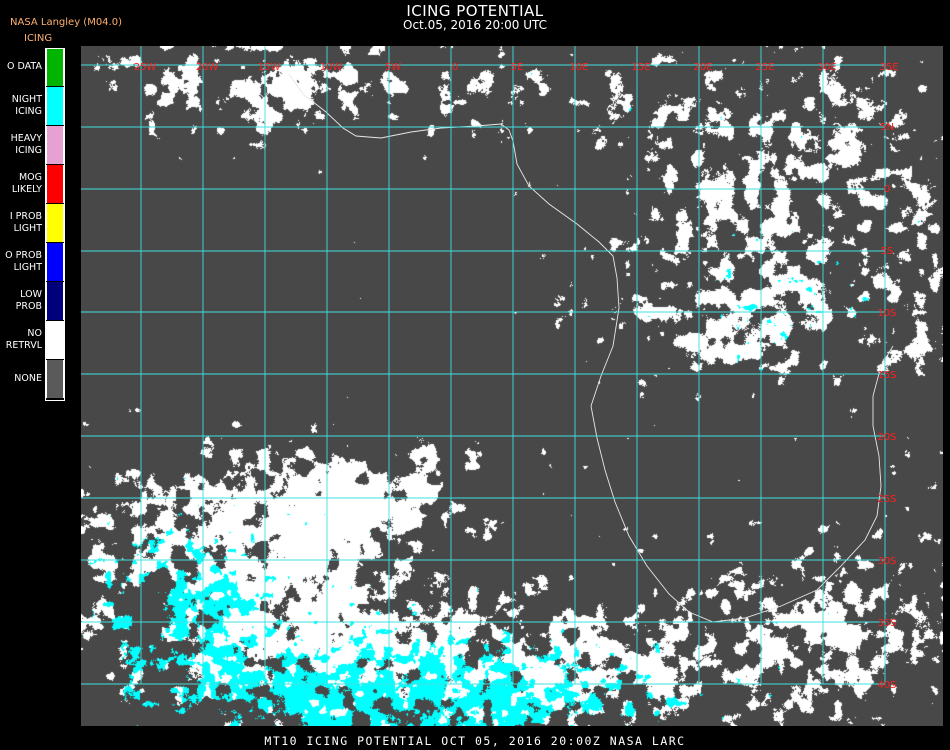  What do you see at coordinates (269, 67) in the screenshot?
I see `longitude-label: 15W` at bounding box center [269, 67].